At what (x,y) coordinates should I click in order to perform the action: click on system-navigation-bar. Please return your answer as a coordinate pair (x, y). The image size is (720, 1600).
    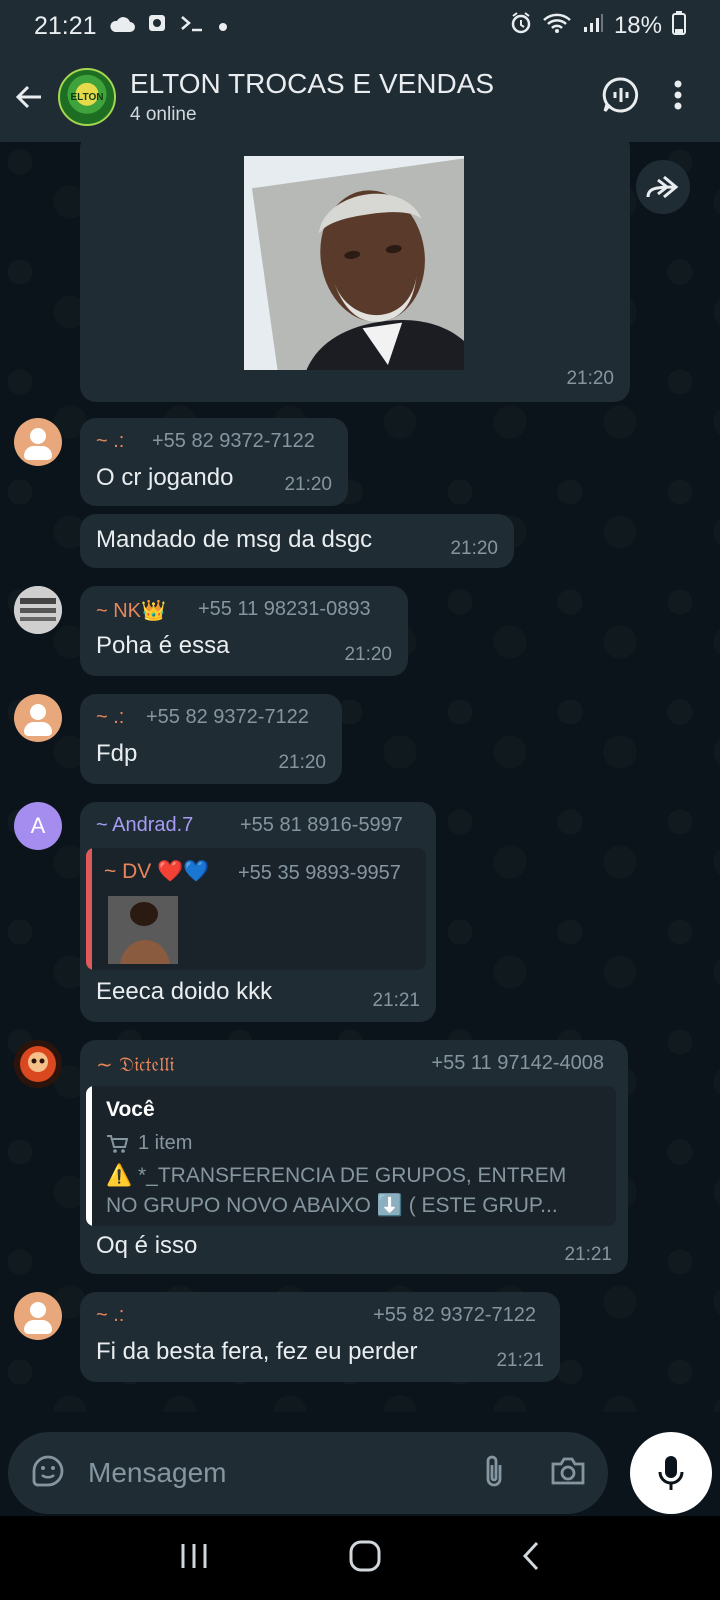
    Looking at the image, I should click on (360, 1558).